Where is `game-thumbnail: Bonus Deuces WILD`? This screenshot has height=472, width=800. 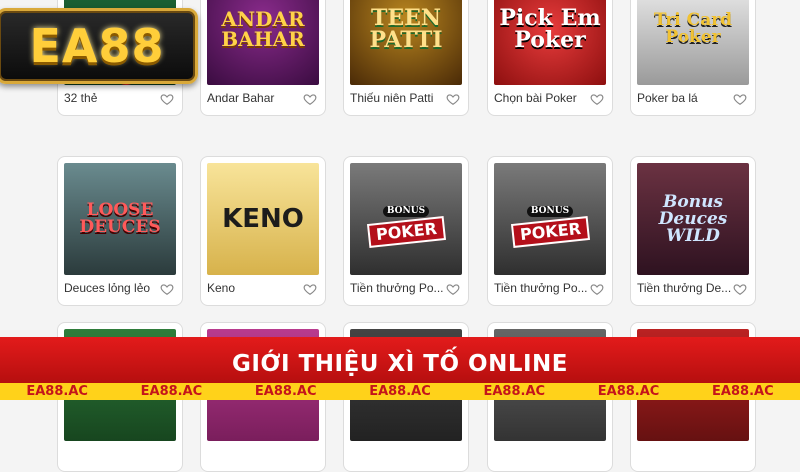 game-thumbnail: Bonus Deuces WILD is located at coordinates (693, 219).